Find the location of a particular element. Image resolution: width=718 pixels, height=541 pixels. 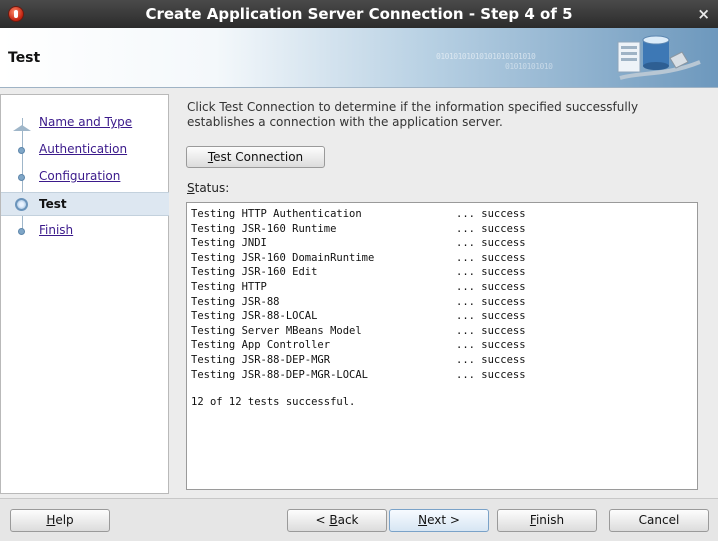

mnemonic: S is located at coordinates (191, 188).